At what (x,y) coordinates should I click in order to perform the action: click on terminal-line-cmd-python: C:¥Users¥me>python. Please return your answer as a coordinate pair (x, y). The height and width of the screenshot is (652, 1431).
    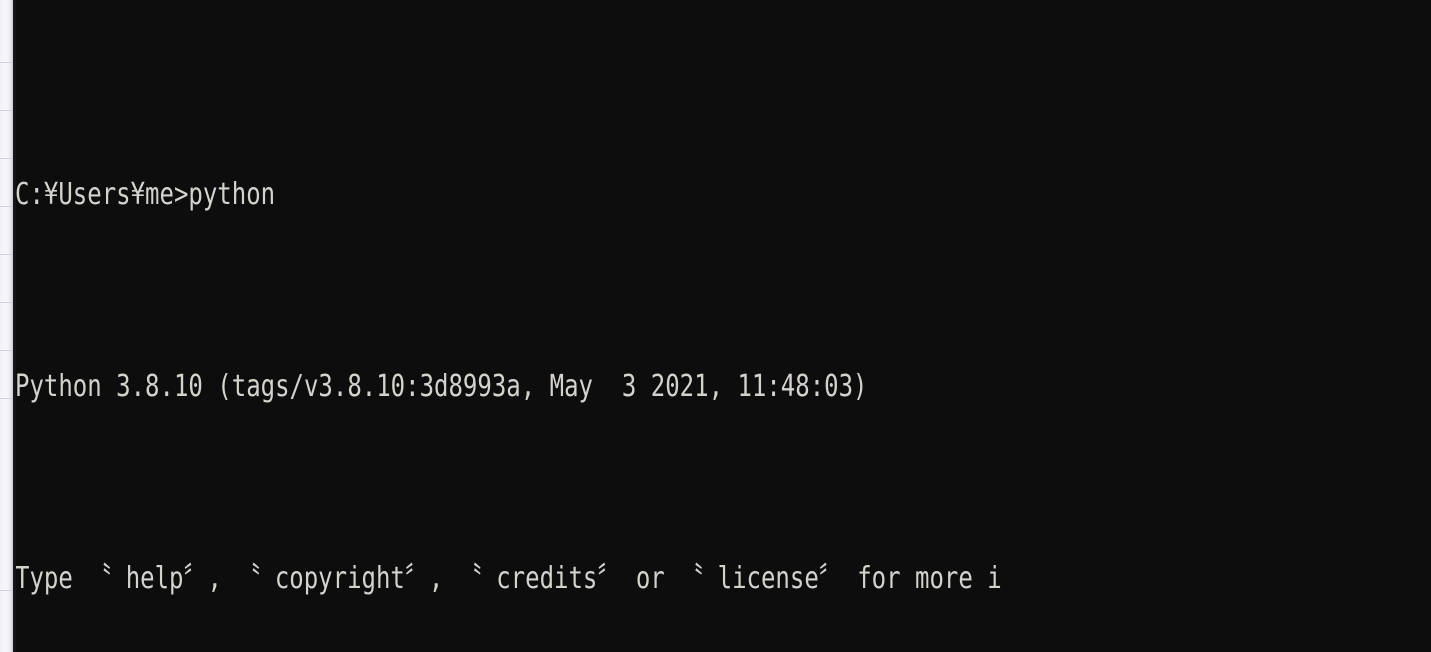
    Looking at the image, I should click on (145, 194).